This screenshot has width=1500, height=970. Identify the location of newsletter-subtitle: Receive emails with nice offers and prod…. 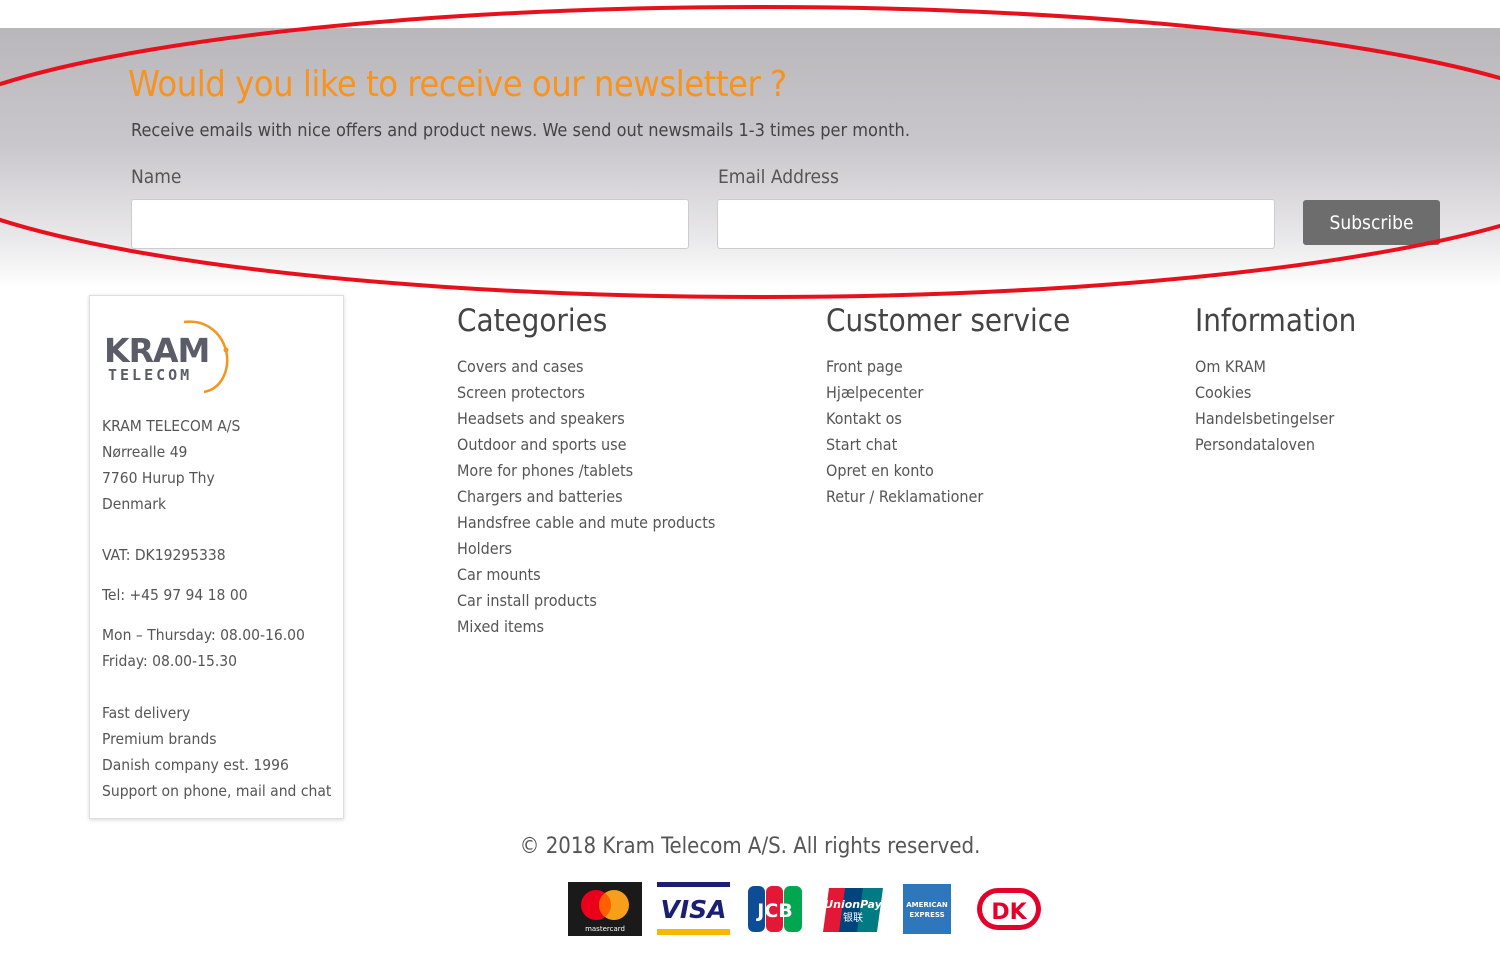
(520, 130).